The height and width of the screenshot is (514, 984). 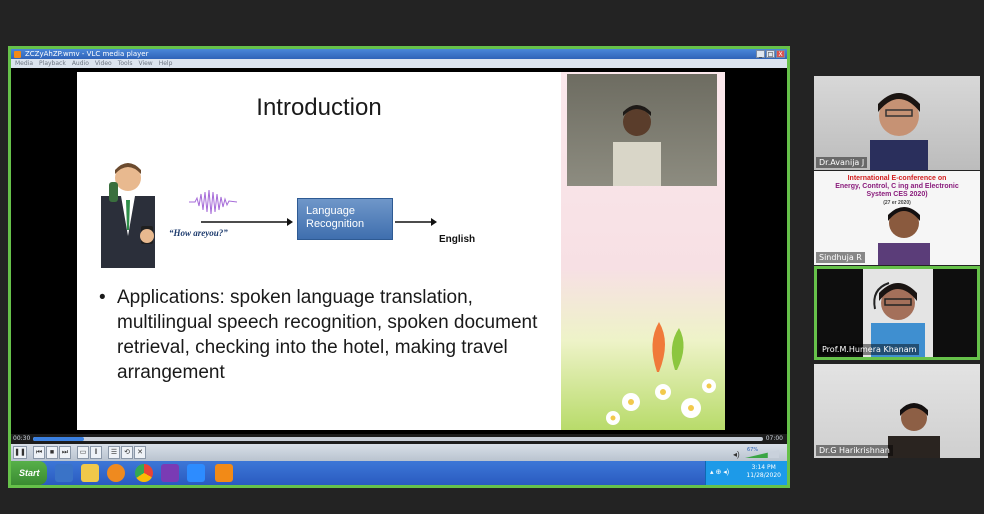 I want to click on total-time: 07:00, so click(x=774, y=438).